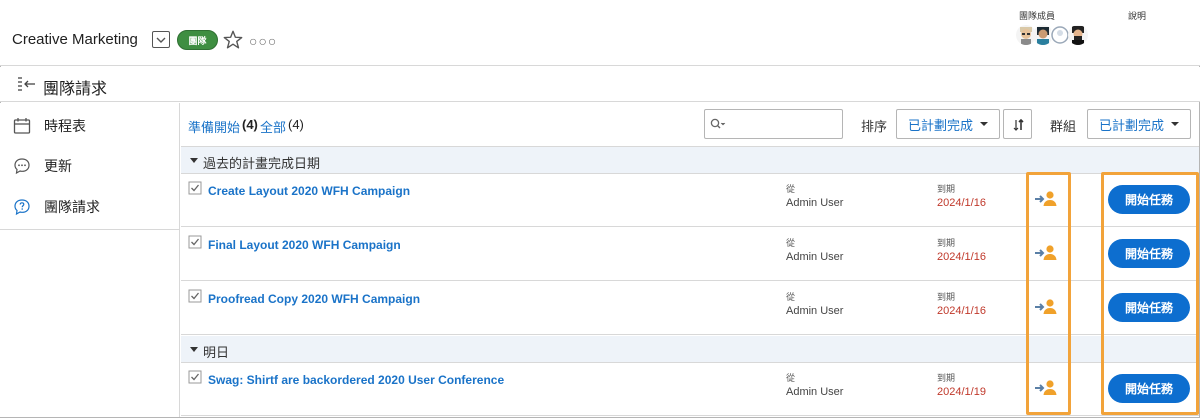 Image resolution: width=1200 pixels, height=418 pixels. Describe the element at coordinates (1048, 293) in the screenshot. I see `highlight-box-assign-column` at that location.